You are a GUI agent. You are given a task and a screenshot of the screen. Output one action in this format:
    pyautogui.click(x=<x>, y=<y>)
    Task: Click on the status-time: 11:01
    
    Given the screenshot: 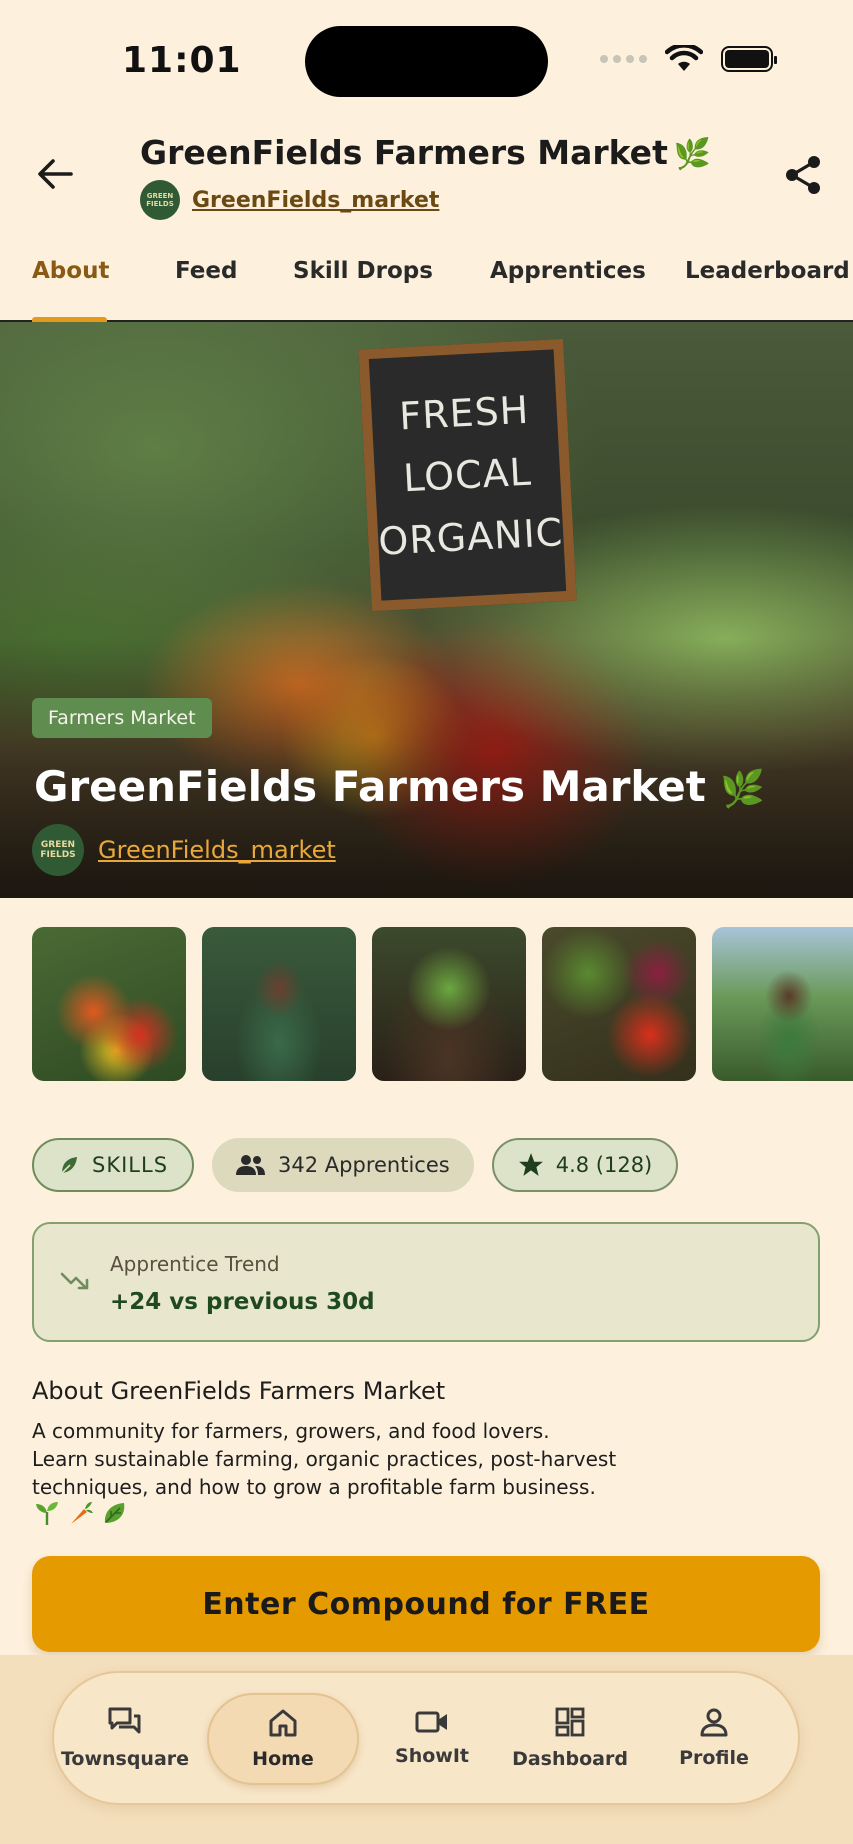 What is the action you would take?
    pyautogui.click(x=182, y=60)
    